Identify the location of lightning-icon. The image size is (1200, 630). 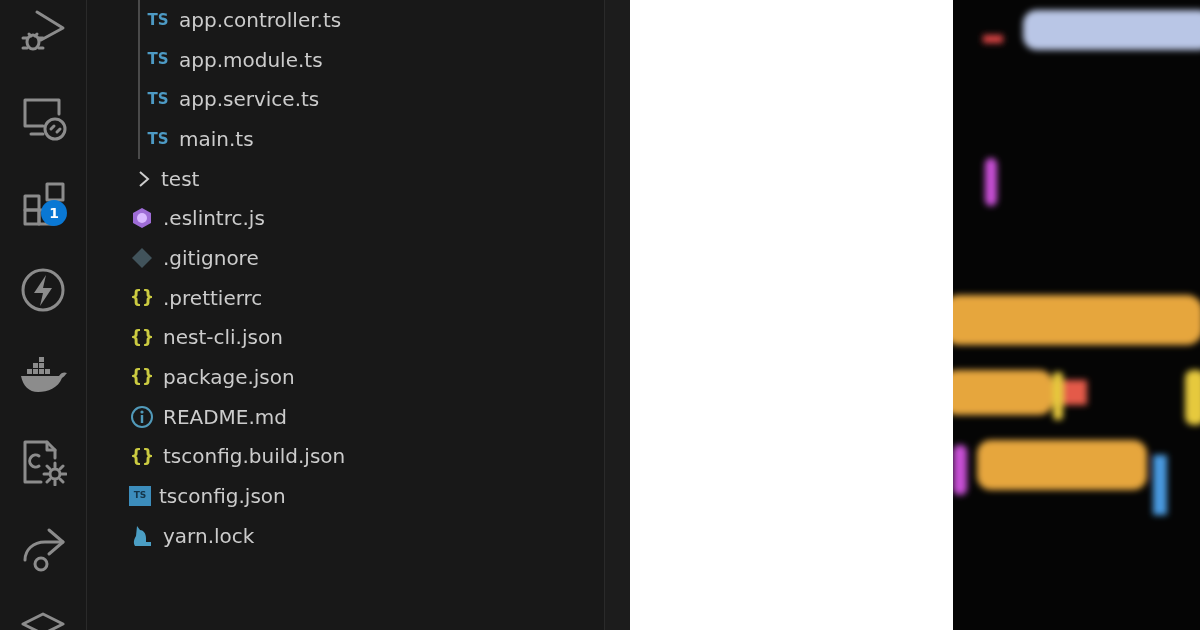
(43, 290).